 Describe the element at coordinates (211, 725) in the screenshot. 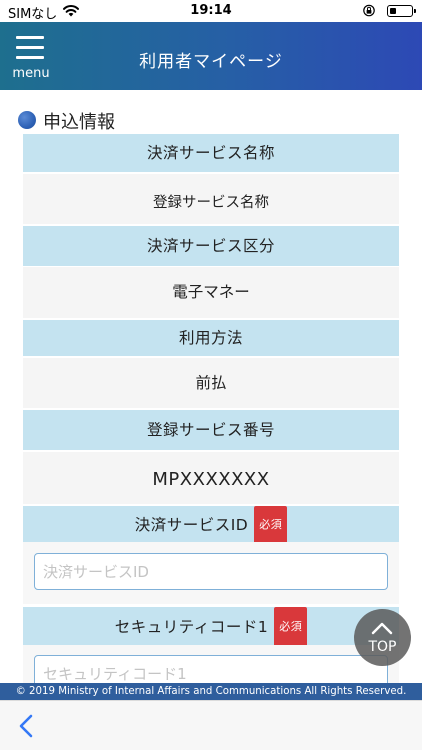

I see `bottom-toolbar` at that location.